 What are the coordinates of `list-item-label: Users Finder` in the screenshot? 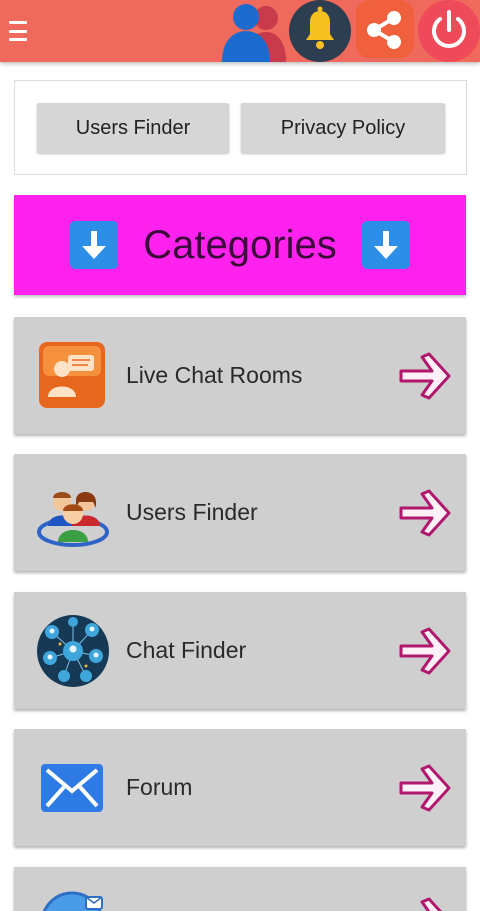 It's located at (192, 512).